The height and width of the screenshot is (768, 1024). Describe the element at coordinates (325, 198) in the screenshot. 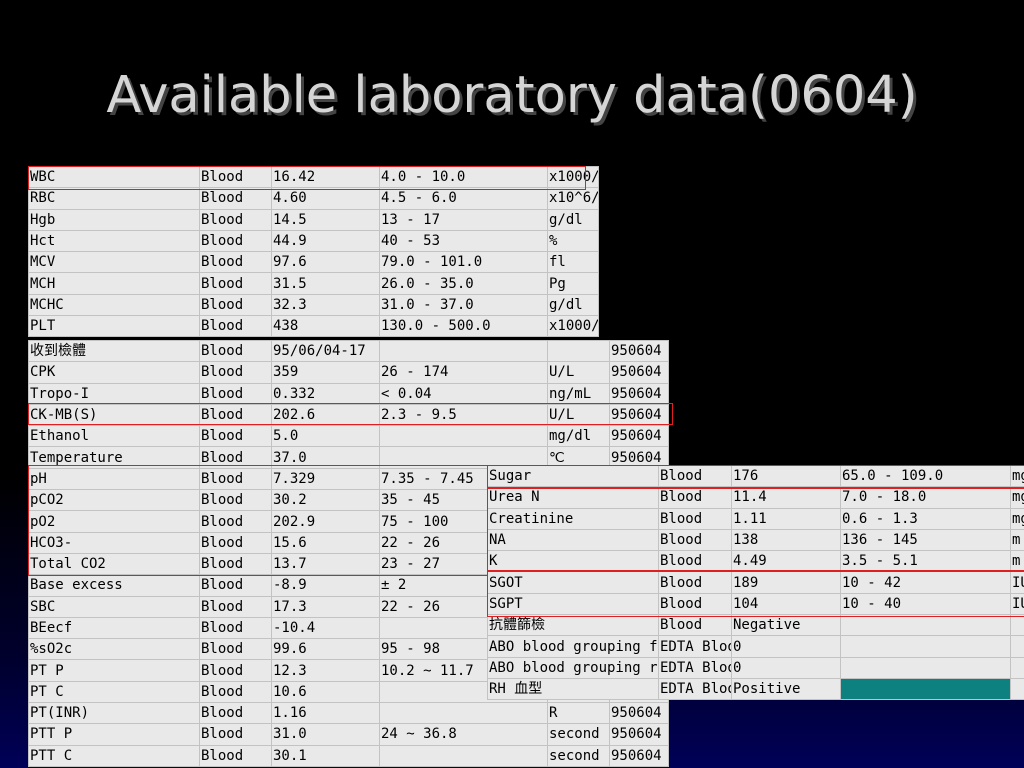

I see `cbc-cell: 4.60` at that location.